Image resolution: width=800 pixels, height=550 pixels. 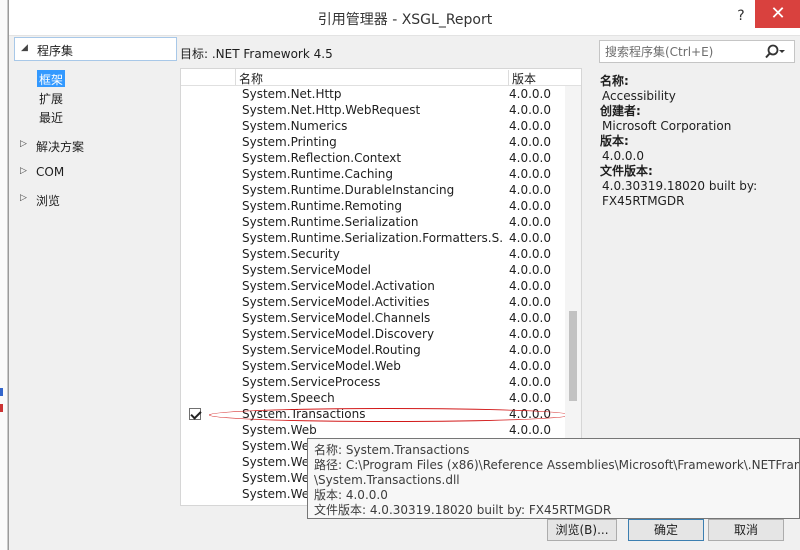 I want to click on row-assembly-name: System.Net.Http, so click(x=292, y=94).